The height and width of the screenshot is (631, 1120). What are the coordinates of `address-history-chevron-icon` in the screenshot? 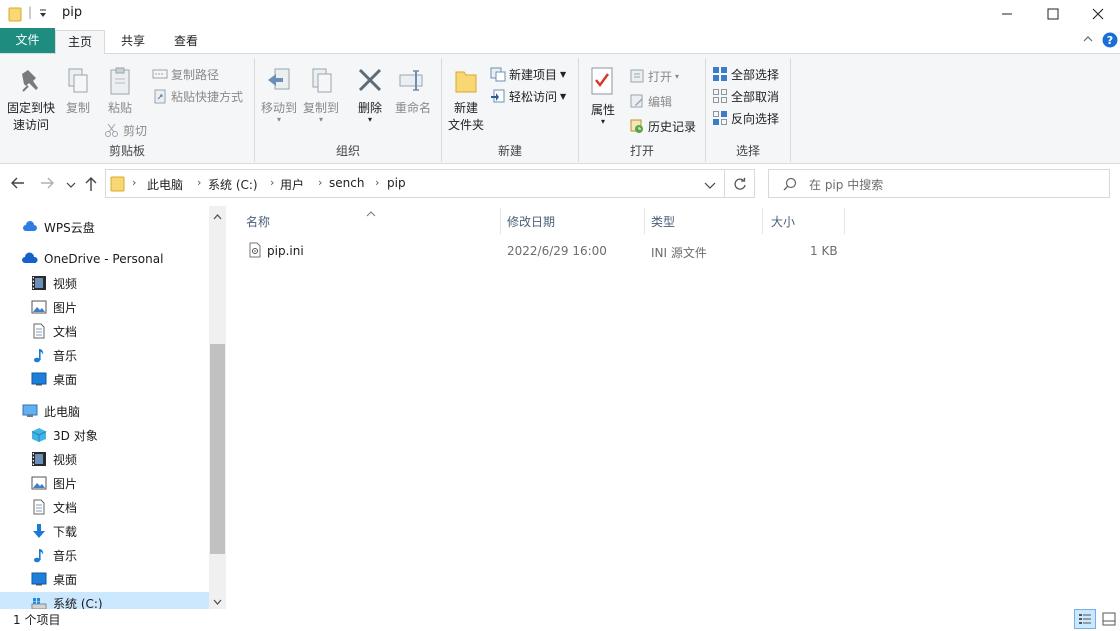 It's located at (710, 186).